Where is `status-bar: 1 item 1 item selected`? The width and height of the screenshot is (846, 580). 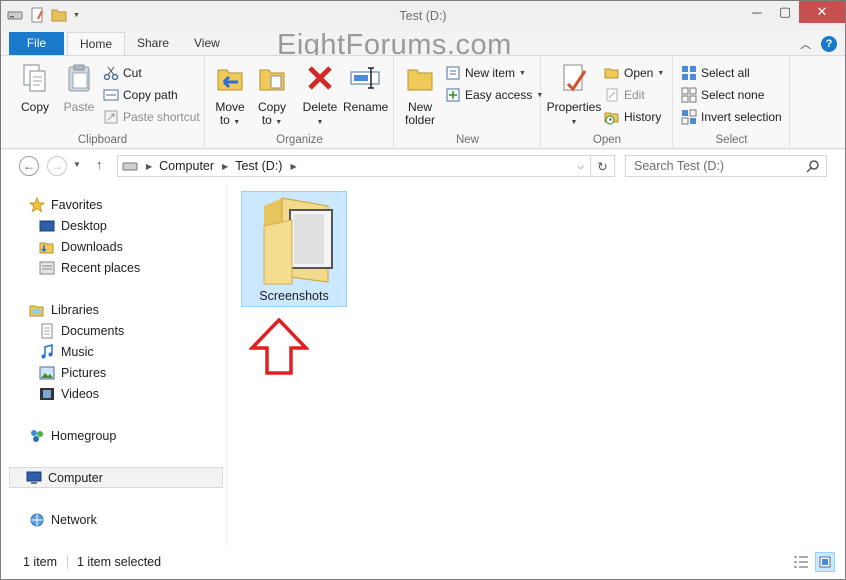
status-bar: 1 item 1 item selected is located at coordinates (423, 562).